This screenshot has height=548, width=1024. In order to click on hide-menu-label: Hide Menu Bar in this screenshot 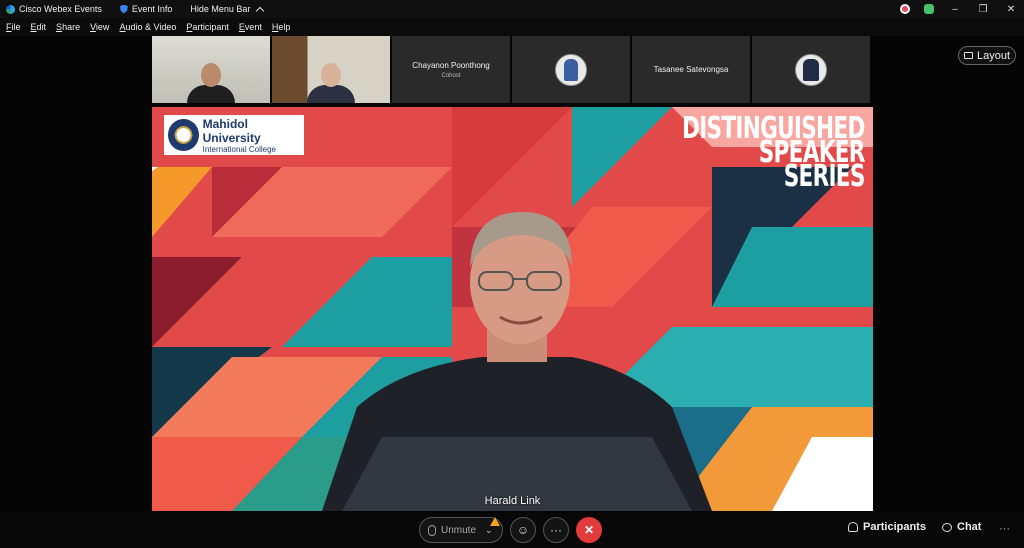, I will do `click(220, 9)`.